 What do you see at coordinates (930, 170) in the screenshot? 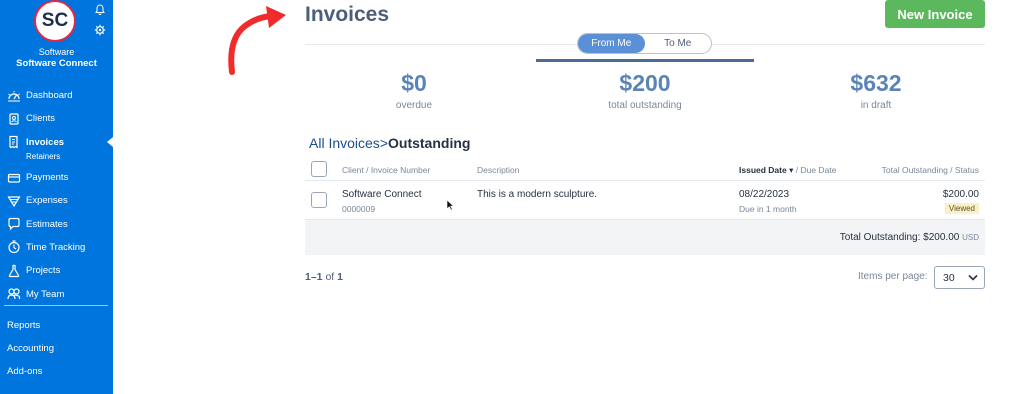
I see `column-total: Total Outstanding / Status` at bounding box center [930, 170].